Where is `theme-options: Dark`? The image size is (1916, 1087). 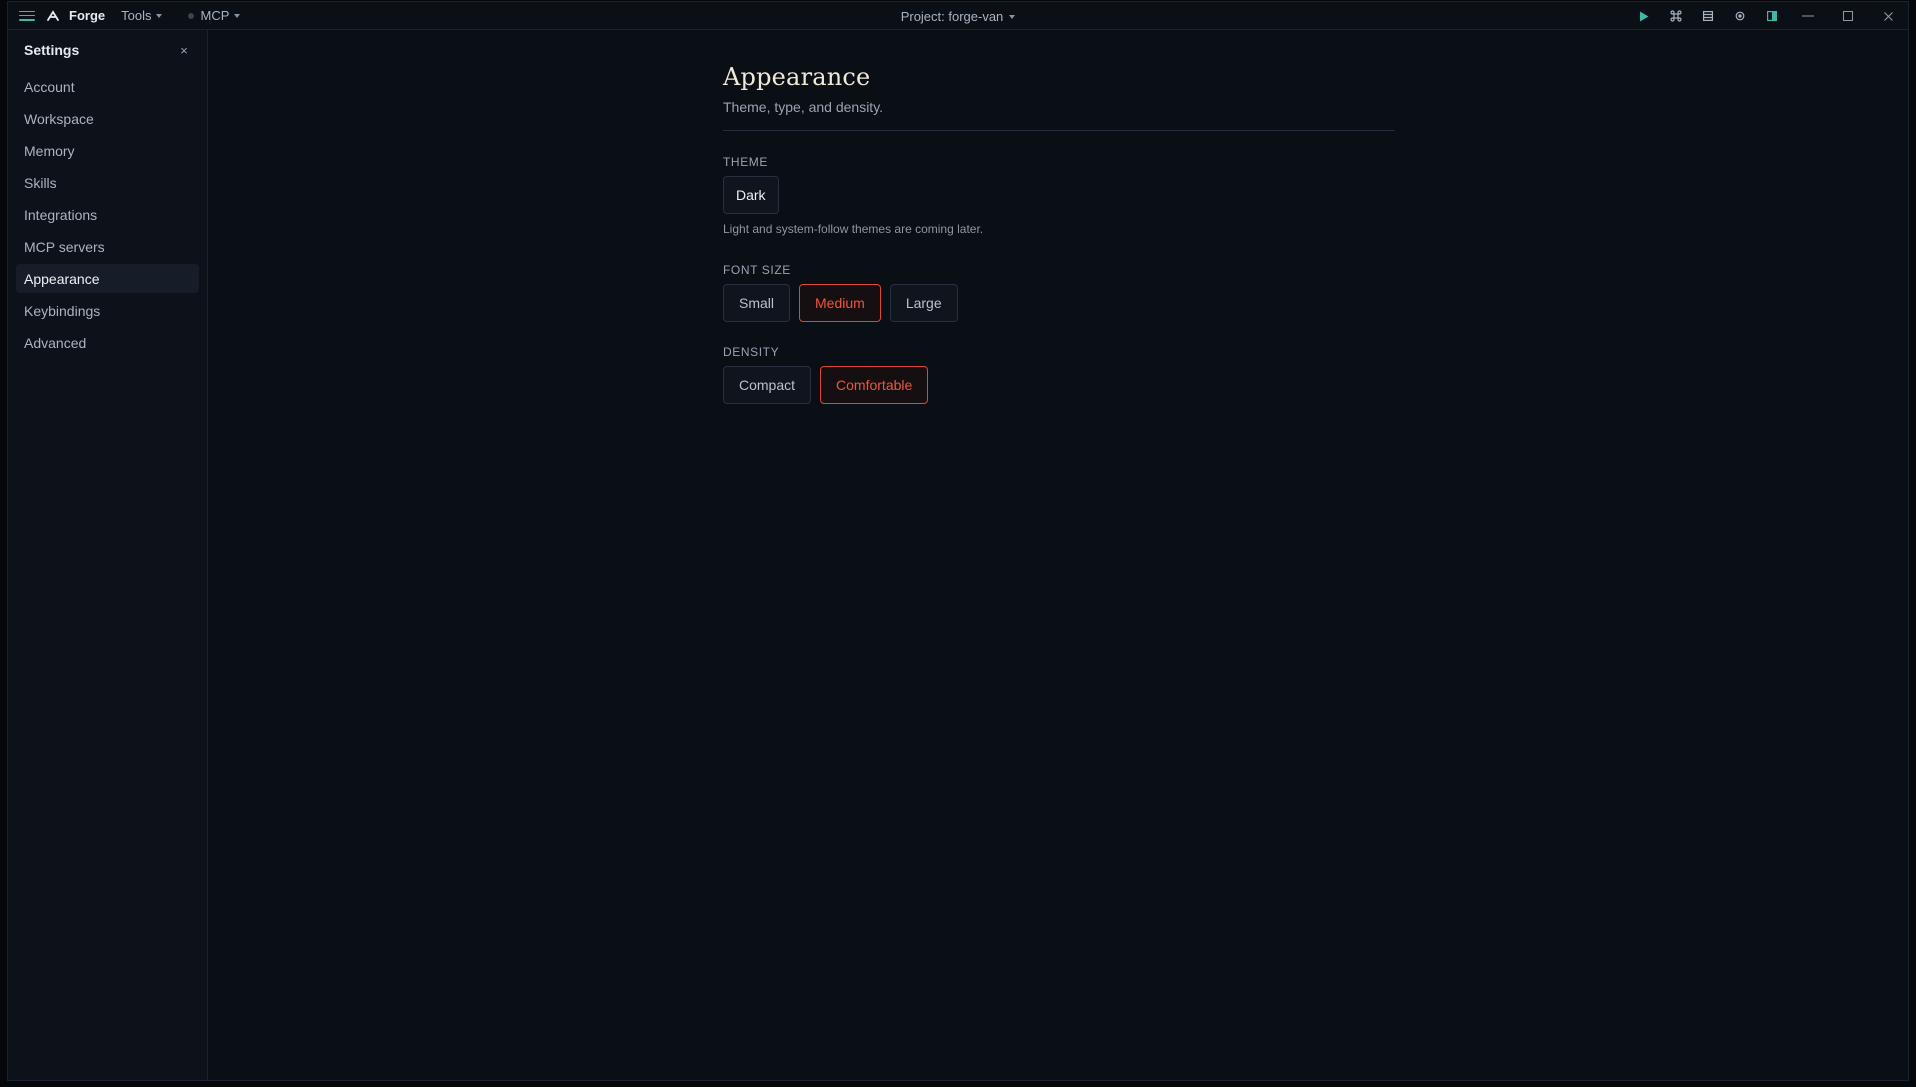
theme-options: Dark is located at coordinates (1059, 195).